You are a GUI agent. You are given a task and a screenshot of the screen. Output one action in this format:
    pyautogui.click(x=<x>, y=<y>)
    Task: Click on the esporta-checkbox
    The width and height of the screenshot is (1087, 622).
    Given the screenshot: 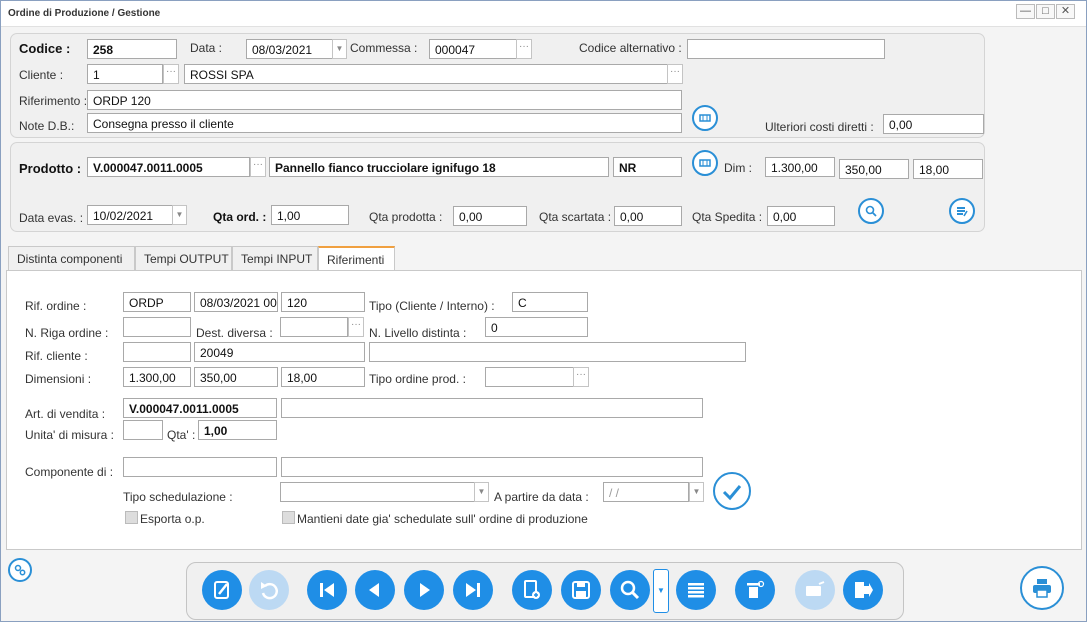 What is the action you would take?
    pyautogui.click(x=131, y=517)
    